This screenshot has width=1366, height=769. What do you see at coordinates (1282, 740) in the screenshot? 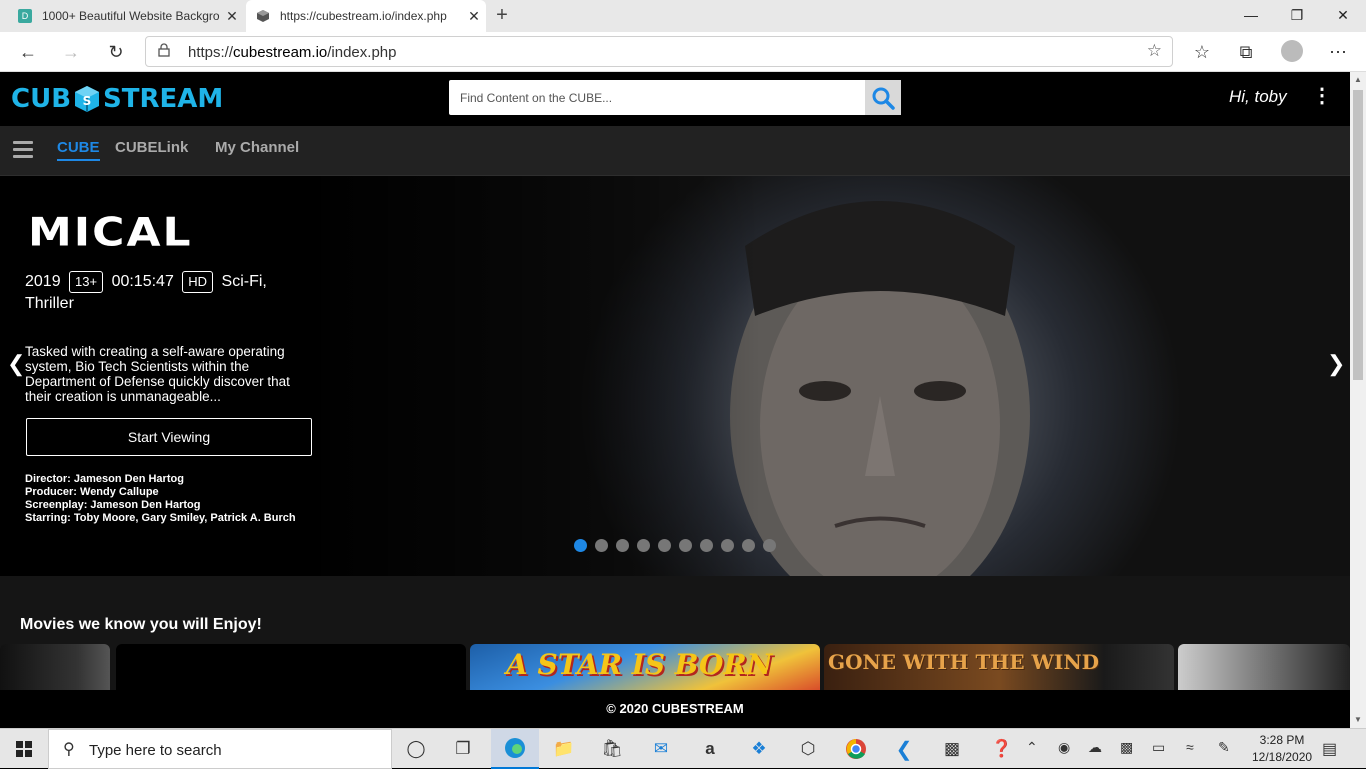
I see `clock-time: 3:28 PM` at bounding box center [1282, 740].